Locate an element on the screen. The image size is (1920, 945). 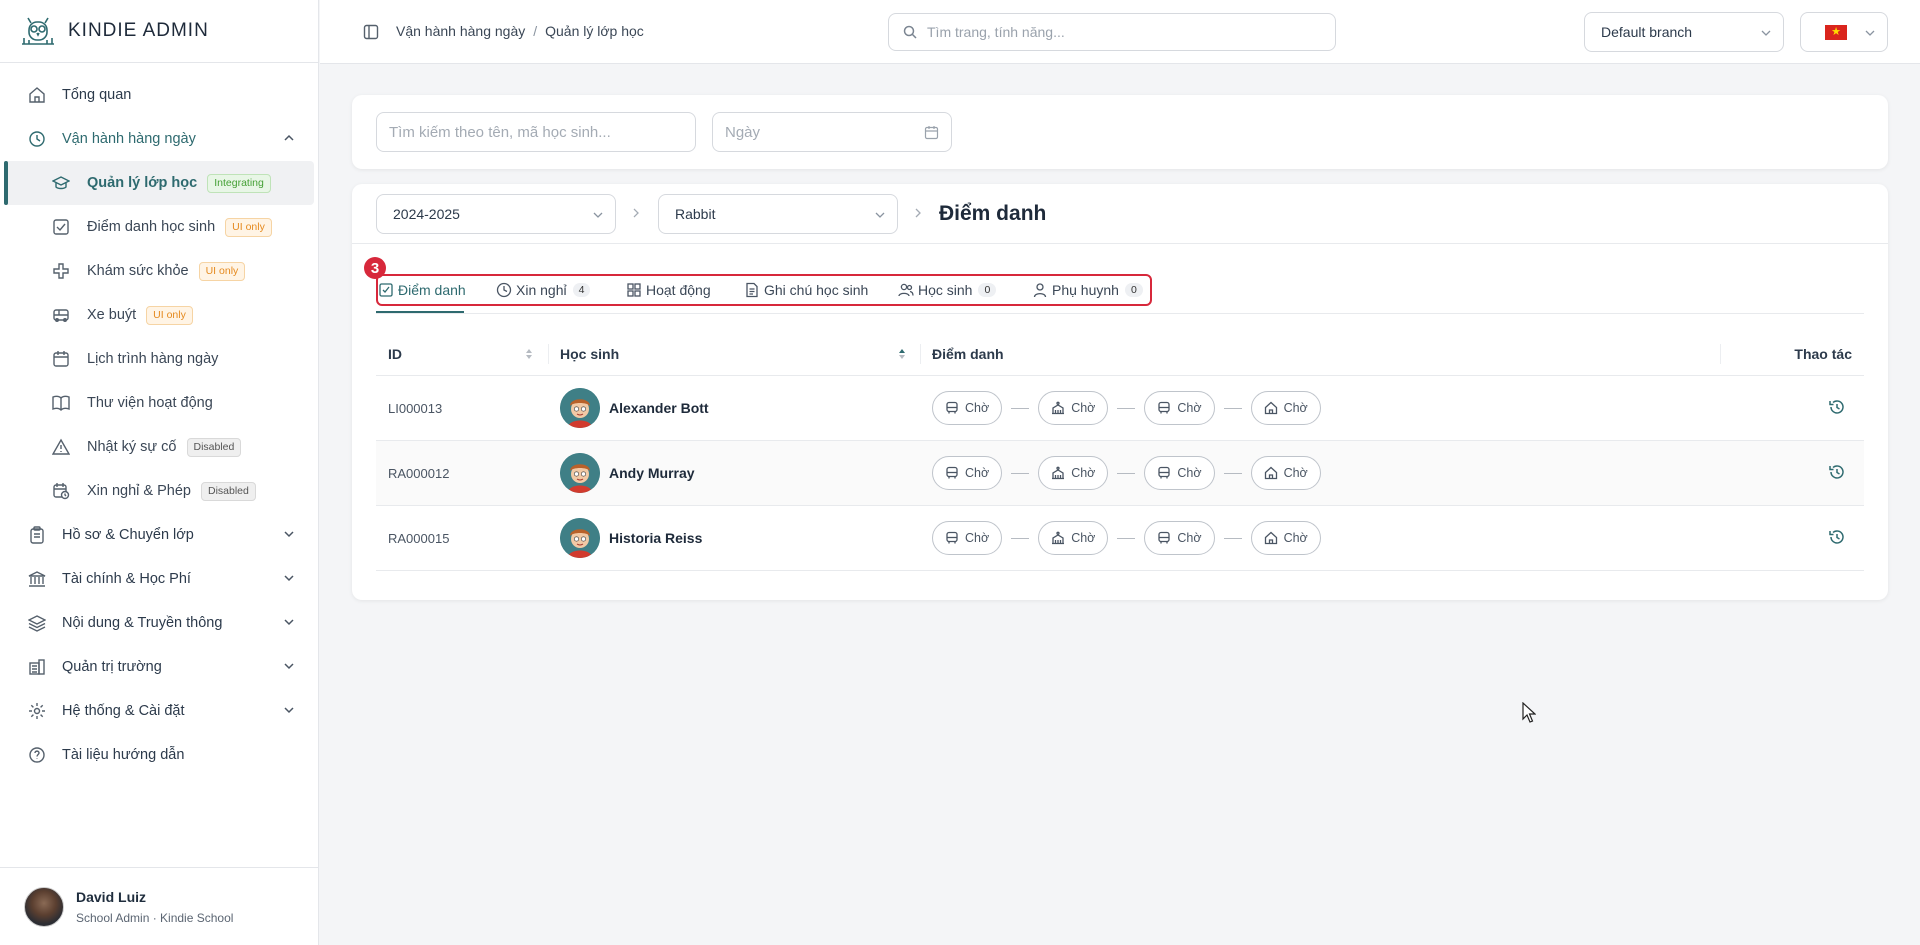
sidebar-item-tai-chinh: Tài chính & Học Phí is located at coordinates (159, 579).